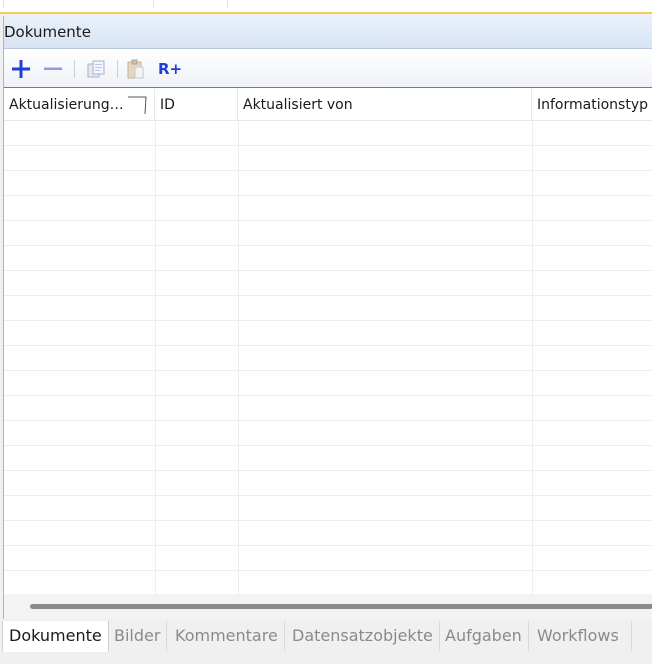  I want to click on tab-workflows: Workflows, so click(581, 636).